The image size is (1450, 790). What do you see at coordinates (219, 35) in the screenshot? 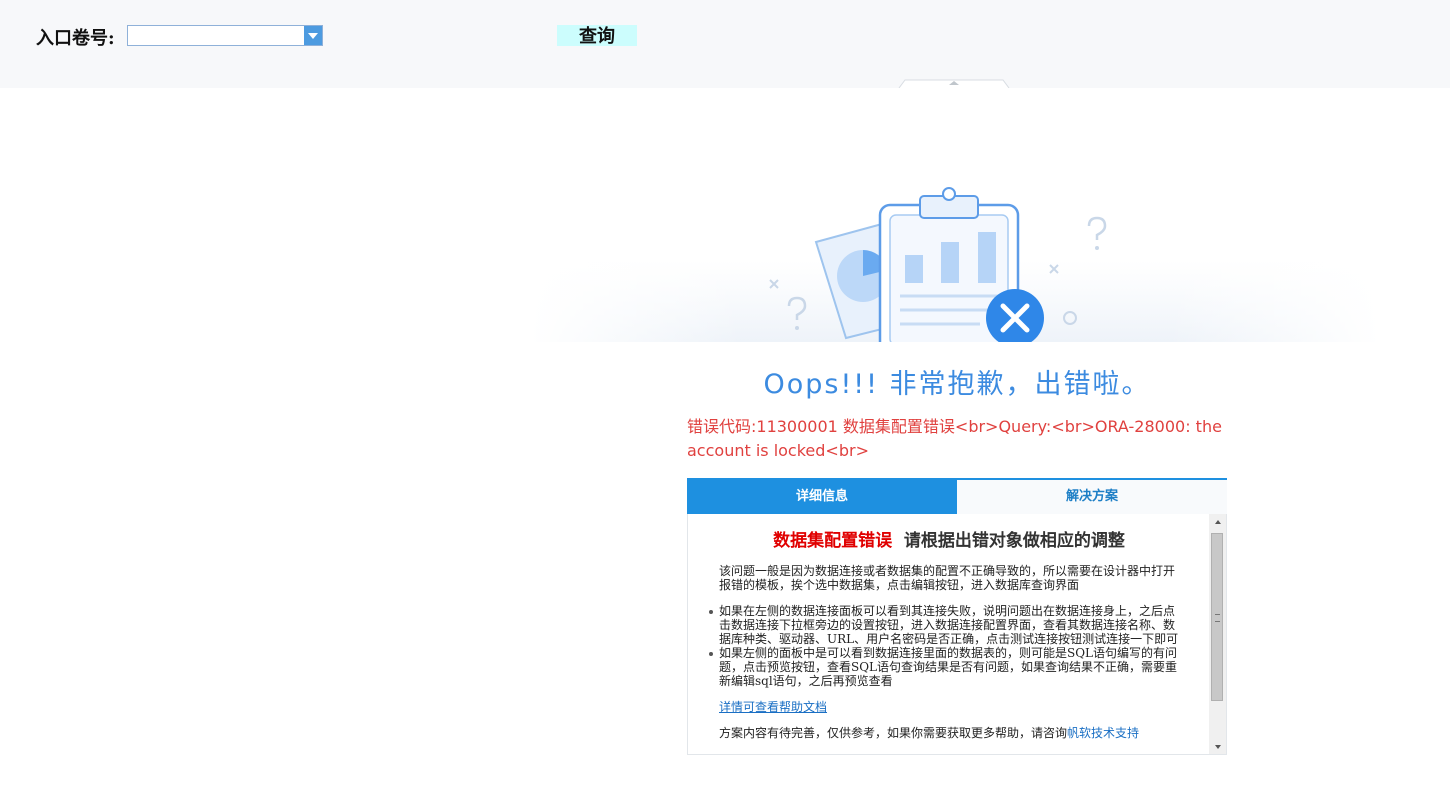
I see `volume-input` at bounding box center [219, 35].